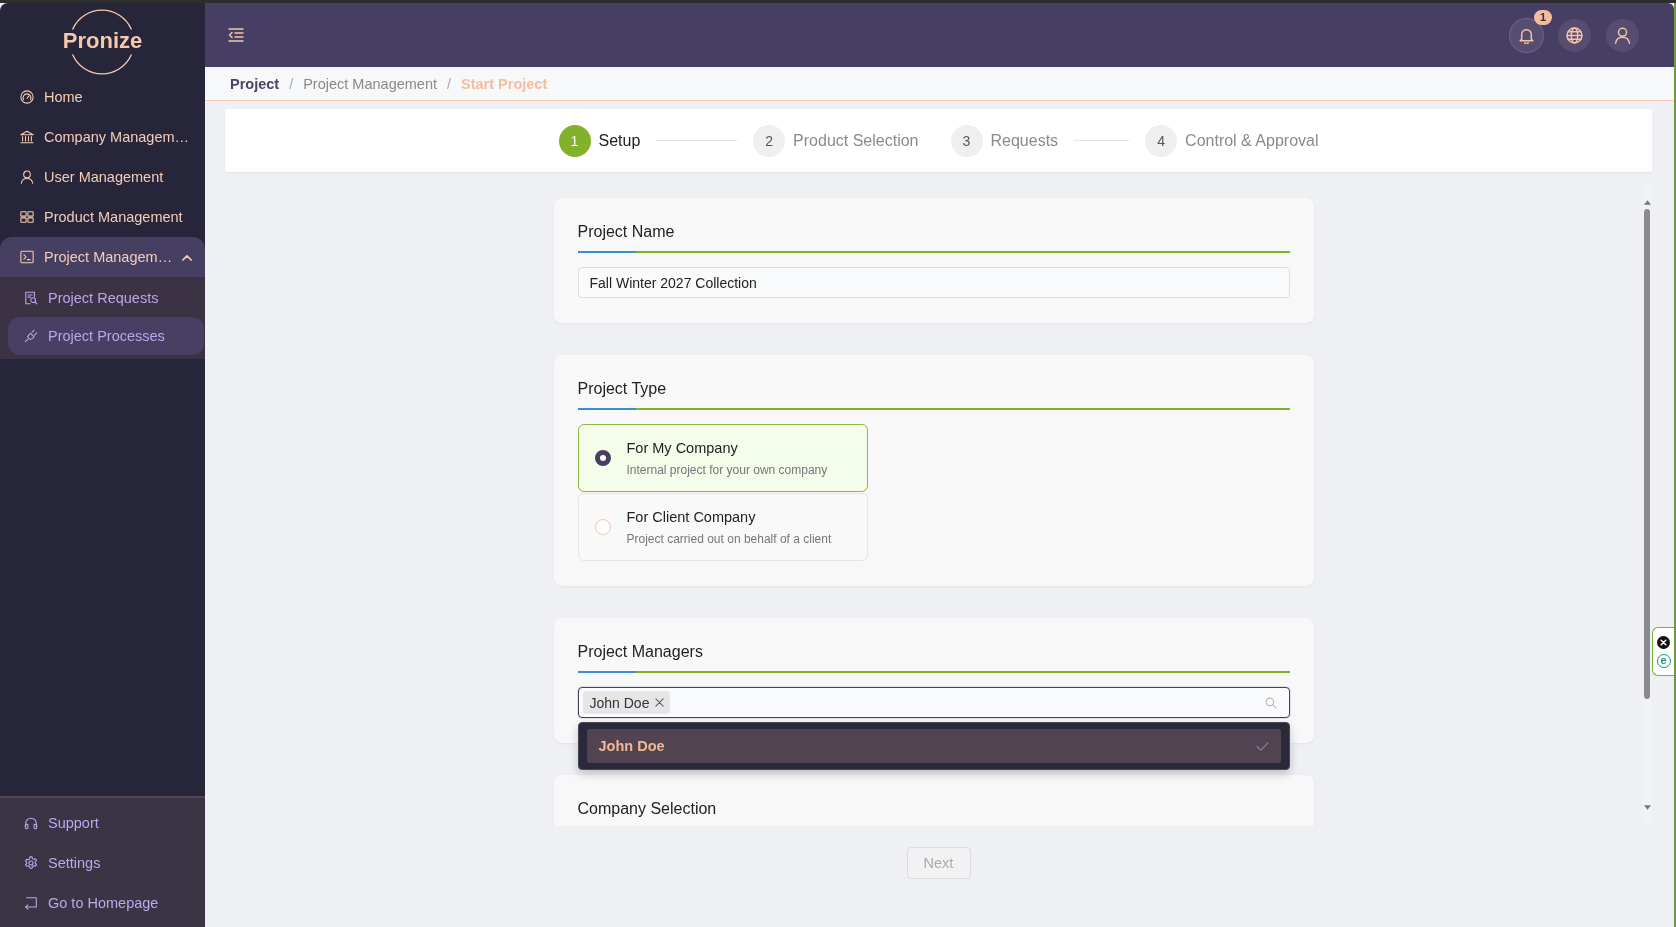  I want to click on section-title: Project Managers, so click(640, 652).